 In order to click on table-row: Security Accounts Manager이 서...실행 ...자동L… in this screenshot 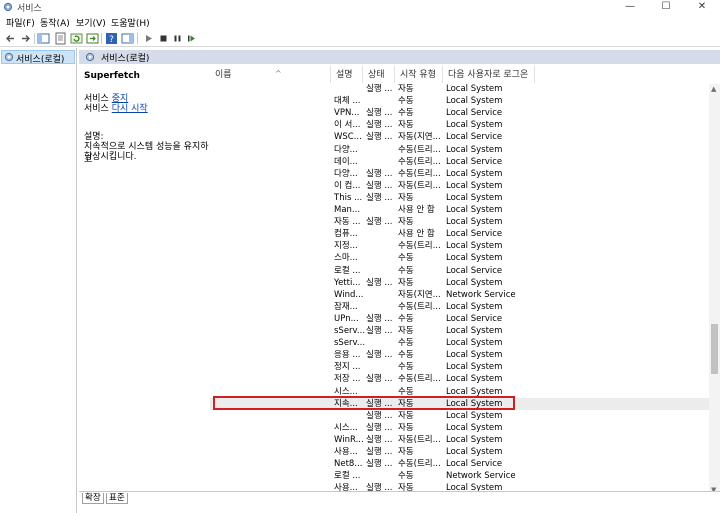, I will do `click(465, 125)`.